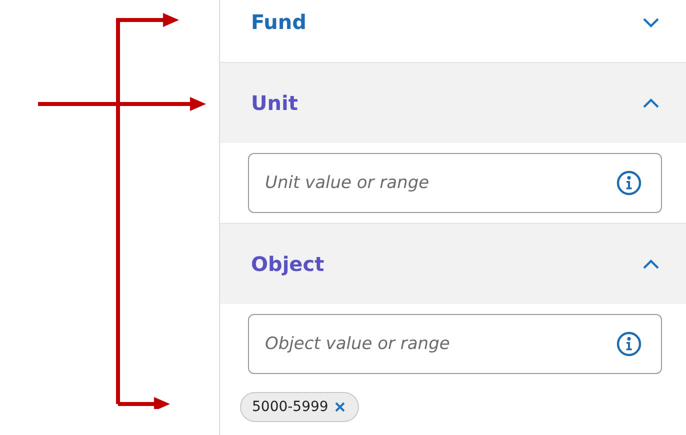  I want to click on input-field: Object value or range, so click(455, 344).